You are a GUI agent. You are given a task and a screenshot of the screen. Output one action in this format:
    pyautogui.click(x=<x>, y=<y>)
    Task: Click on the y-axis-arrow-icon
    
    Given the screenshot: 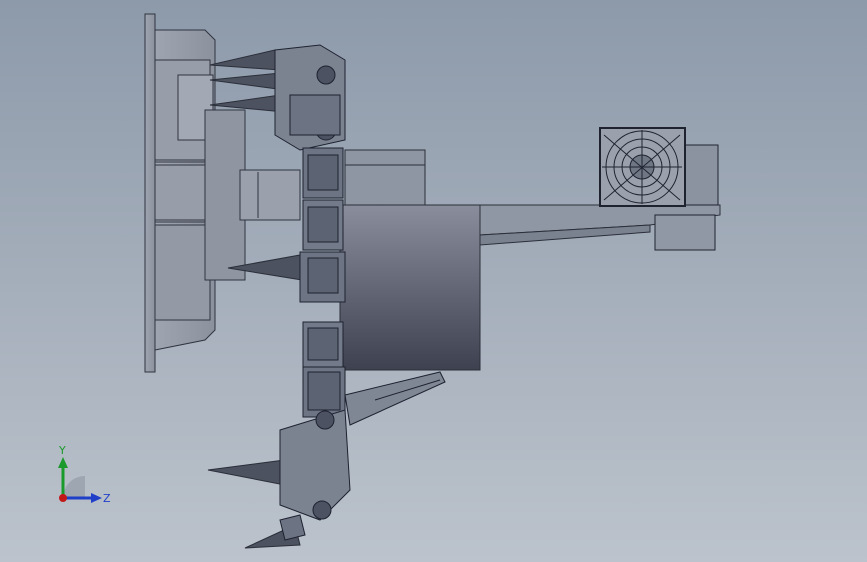 What is the action you would take?
    pyautogui.click(x=63, y=462)
    